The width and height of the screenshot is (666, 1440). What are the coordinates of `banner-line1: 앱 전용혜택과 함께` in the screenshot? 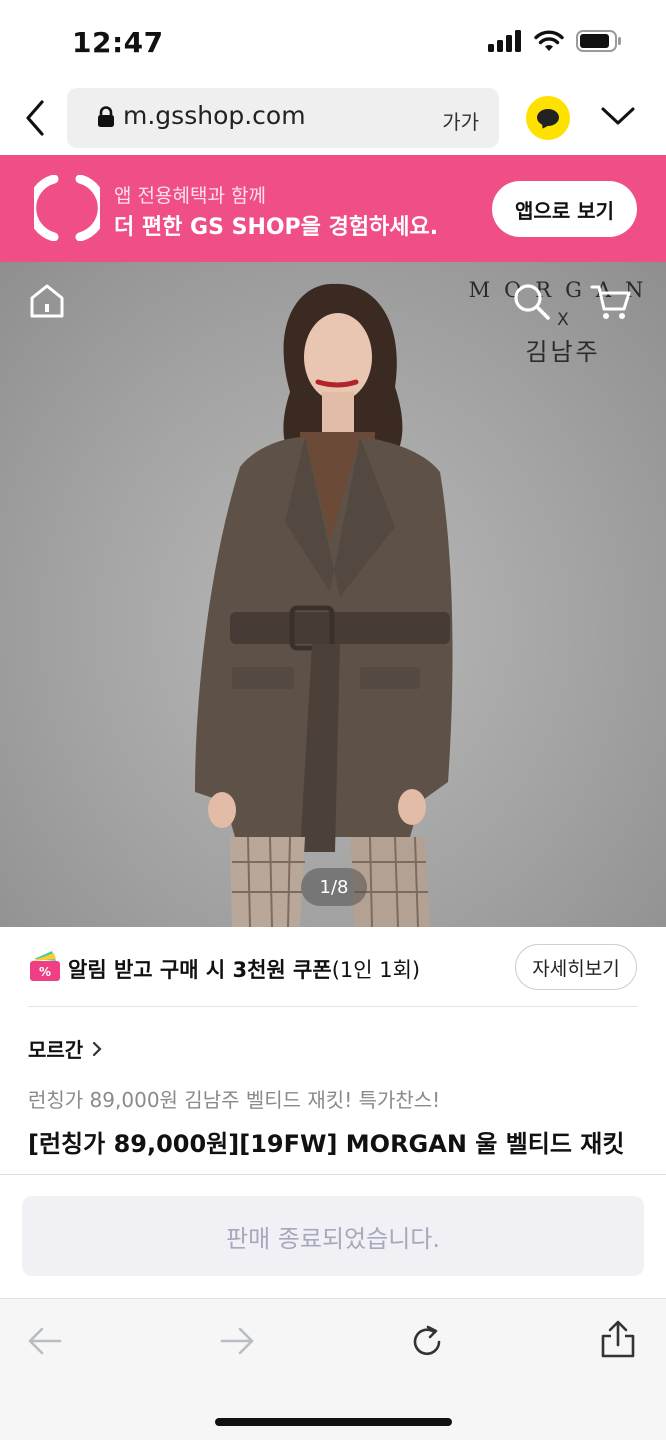 It's located at (190, 196).